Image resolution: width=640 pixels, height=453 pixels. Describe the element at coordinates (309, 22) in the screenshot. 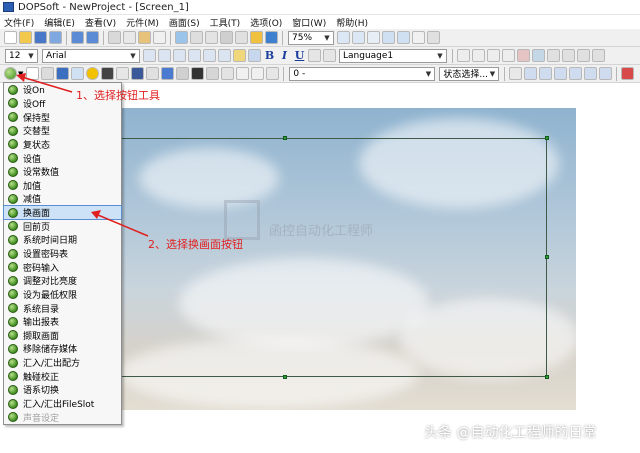

I see `menu-window: 窗口(W)` at that location.